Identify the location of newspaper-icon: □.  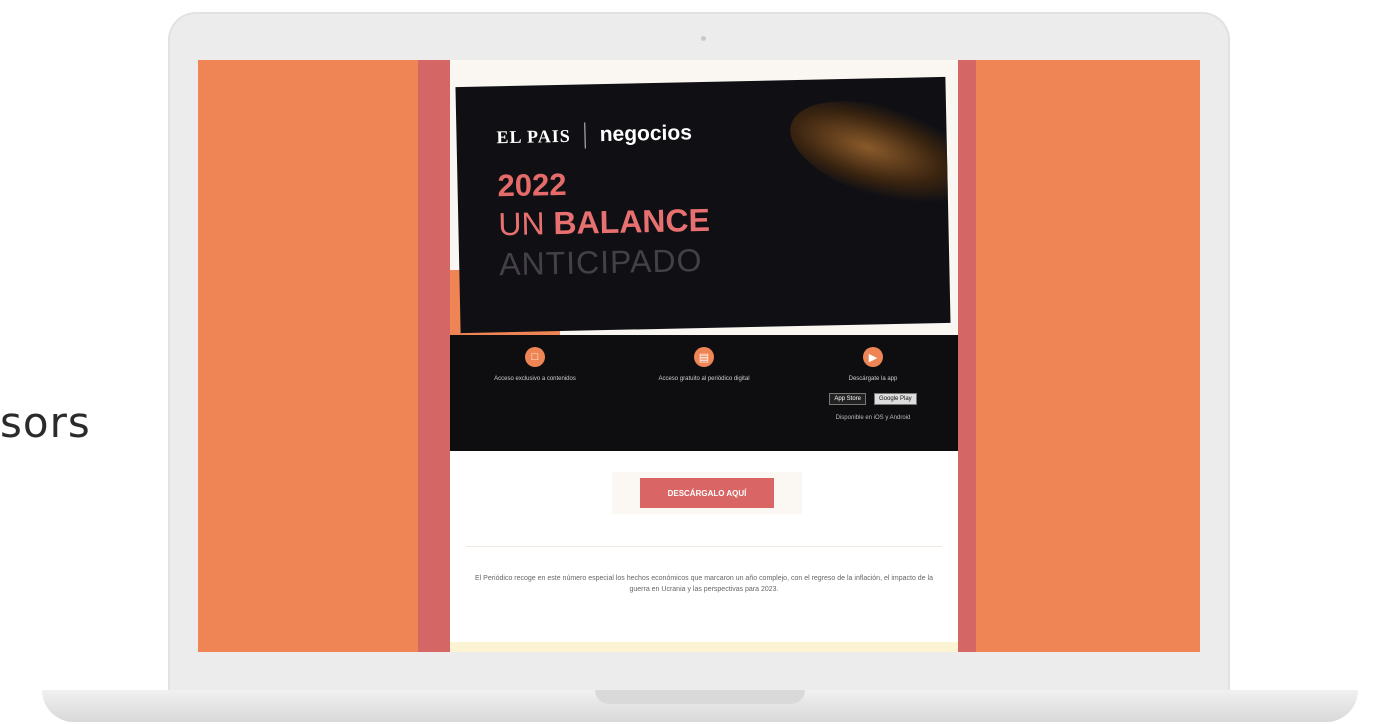
(535, 357).